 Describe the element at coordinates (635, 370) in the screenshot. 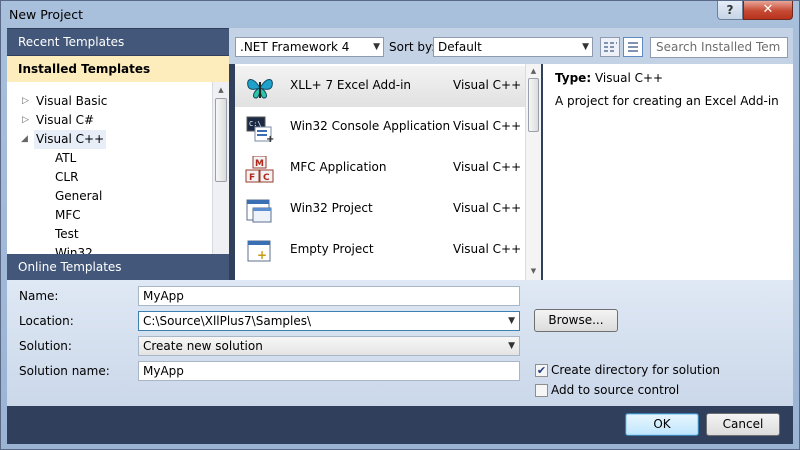

I see `create-directory-label: Create directory for solution` at that location.